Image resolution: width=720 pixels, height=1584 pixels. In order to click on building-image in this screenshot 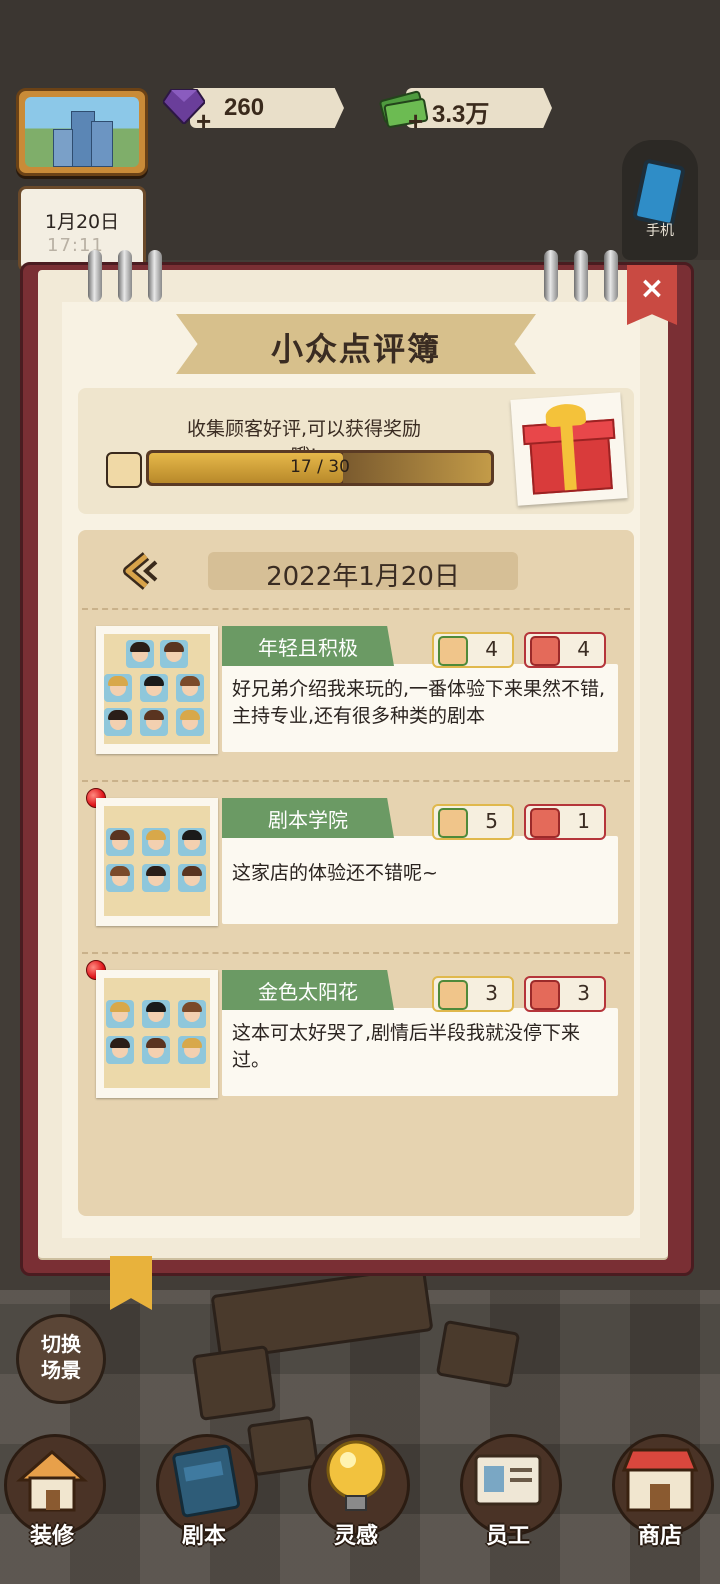, I will do `click(82, 132)`.